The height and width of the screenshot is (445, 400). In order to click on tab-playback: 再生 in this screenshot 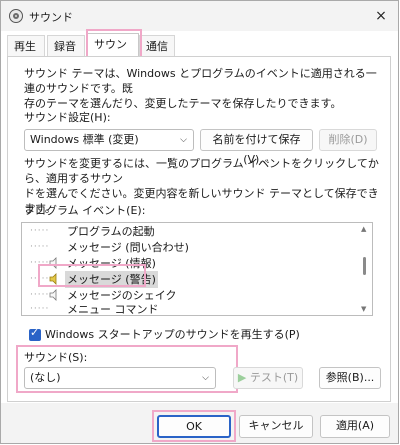, I will do `click(26, 45)`.